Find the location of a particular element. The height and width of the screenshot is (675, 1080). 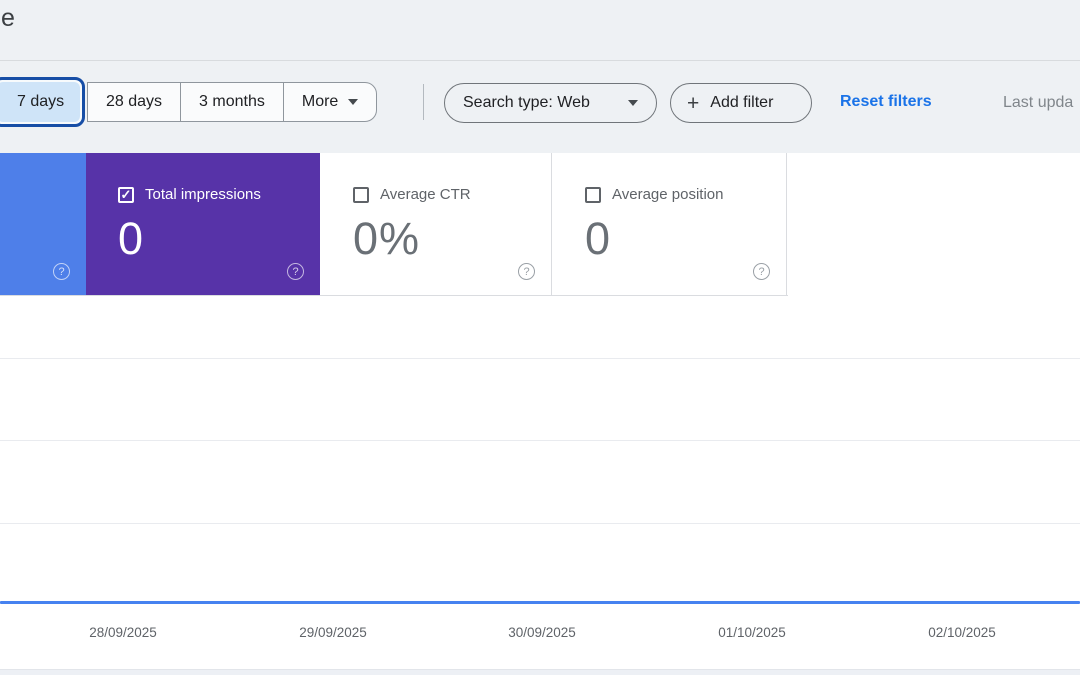

date-range-more-button: More is located at coordinates (329, 102).